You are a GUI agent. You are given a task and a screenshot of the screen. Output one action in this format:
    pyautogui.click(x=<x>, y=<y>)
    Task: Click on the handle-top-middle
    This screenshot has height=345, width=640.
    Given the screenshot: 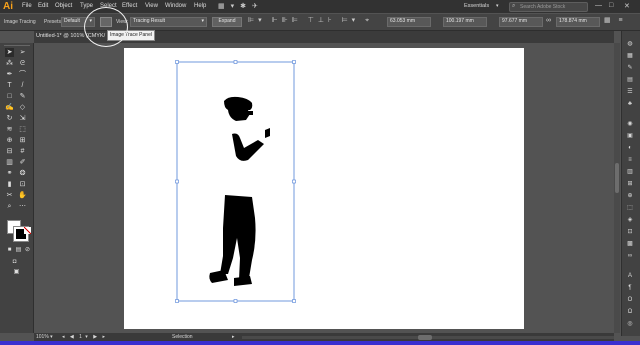 What is the action you would take?
    pyautogui.click(x=235, y=62)
    